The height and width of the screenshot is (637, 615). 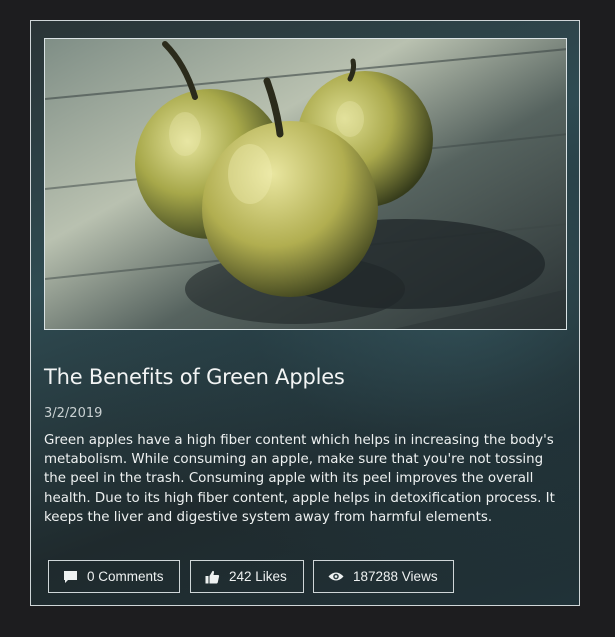 What do you see at coordinates (258, 576) in the screenshot?
I see `likes-label: 242 Likes` at bounding box center [258, 576].